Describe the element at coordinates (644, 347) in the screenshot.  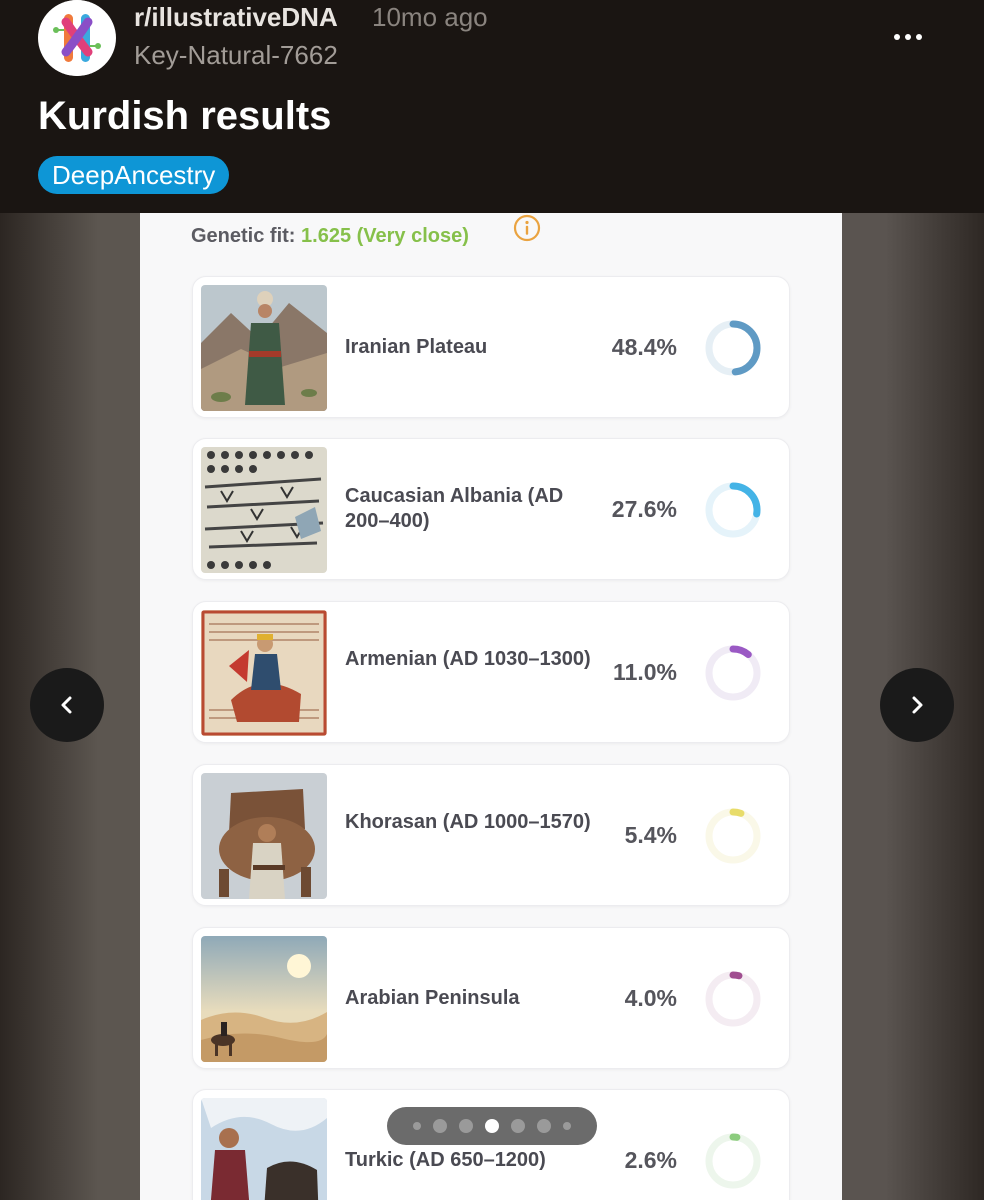
I see `population-percent: 48.4%` at that location.